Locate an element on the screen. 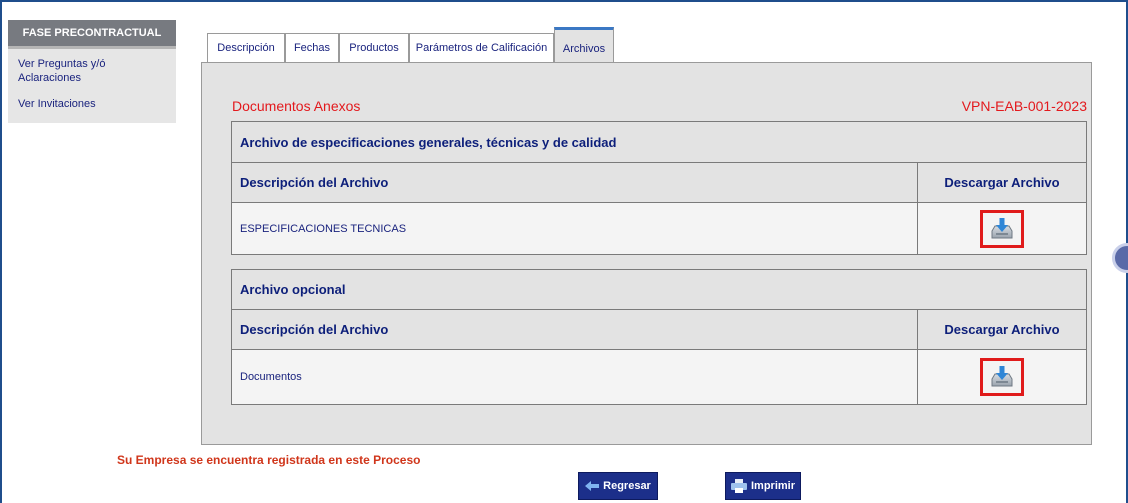  back-button-label: Regresar is located at coordinates (627, 486).